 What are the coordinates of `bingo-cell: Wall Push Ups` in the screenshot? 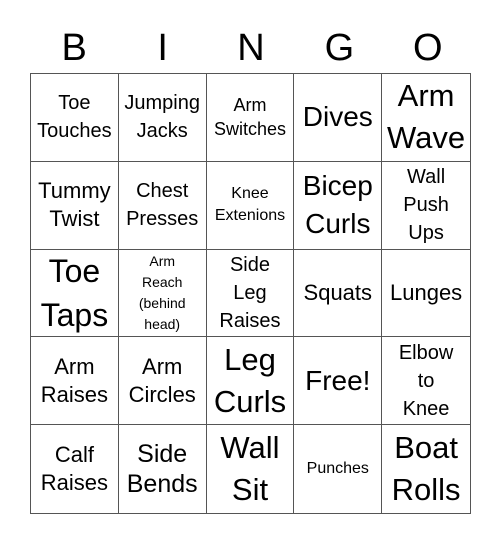 It's located at (426, 206).